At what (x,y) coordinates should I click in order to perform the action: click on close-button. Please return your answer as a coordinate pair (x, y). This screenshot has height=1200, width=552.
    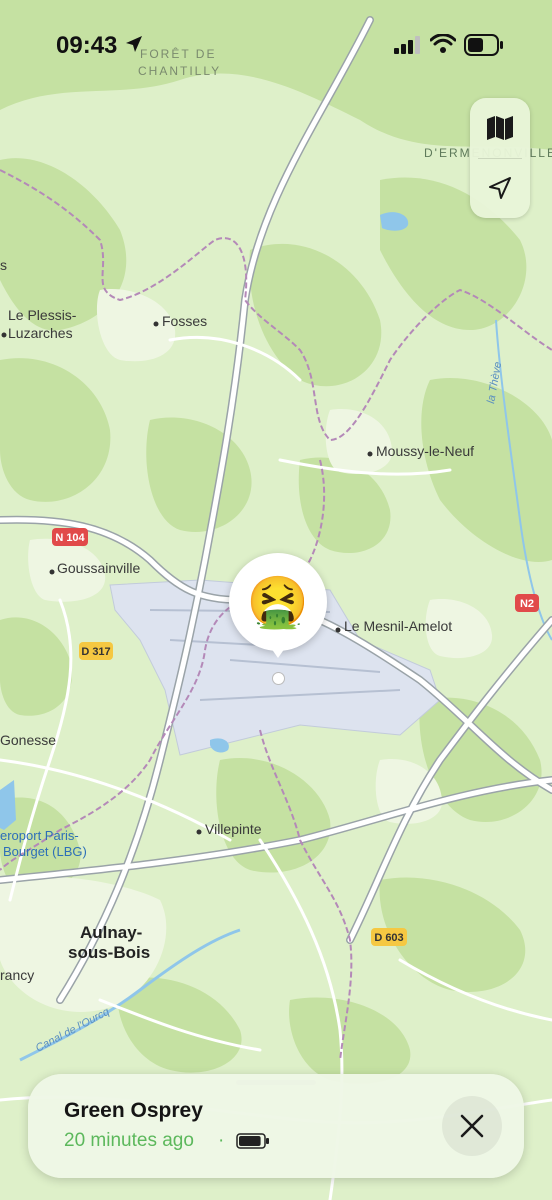
    Looking at the image, I should click on (472, 1126).